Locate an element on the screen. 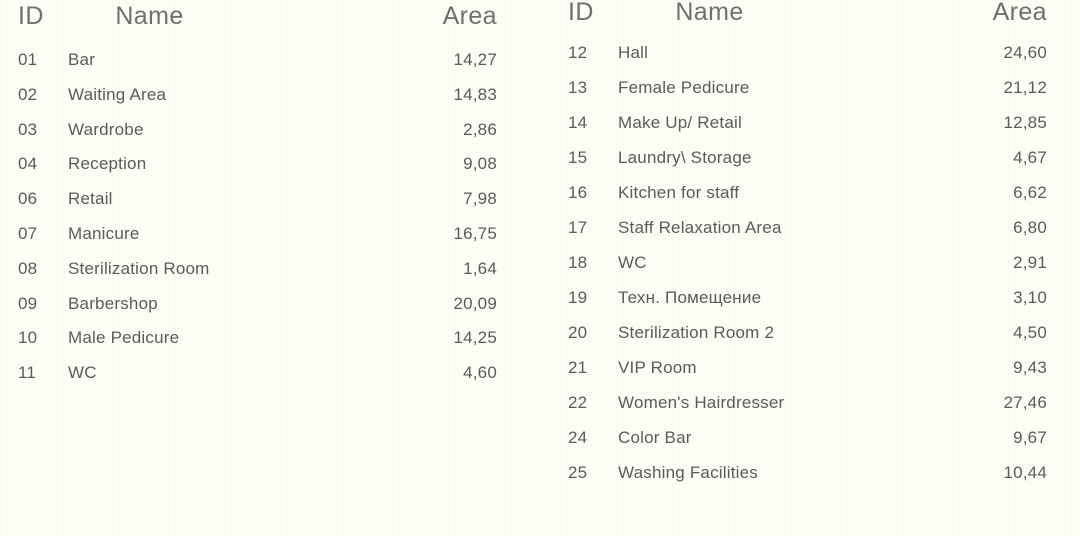 This screenshot has width=1080, height=536. cell-id: 09 is located at coordinates (28, 303).